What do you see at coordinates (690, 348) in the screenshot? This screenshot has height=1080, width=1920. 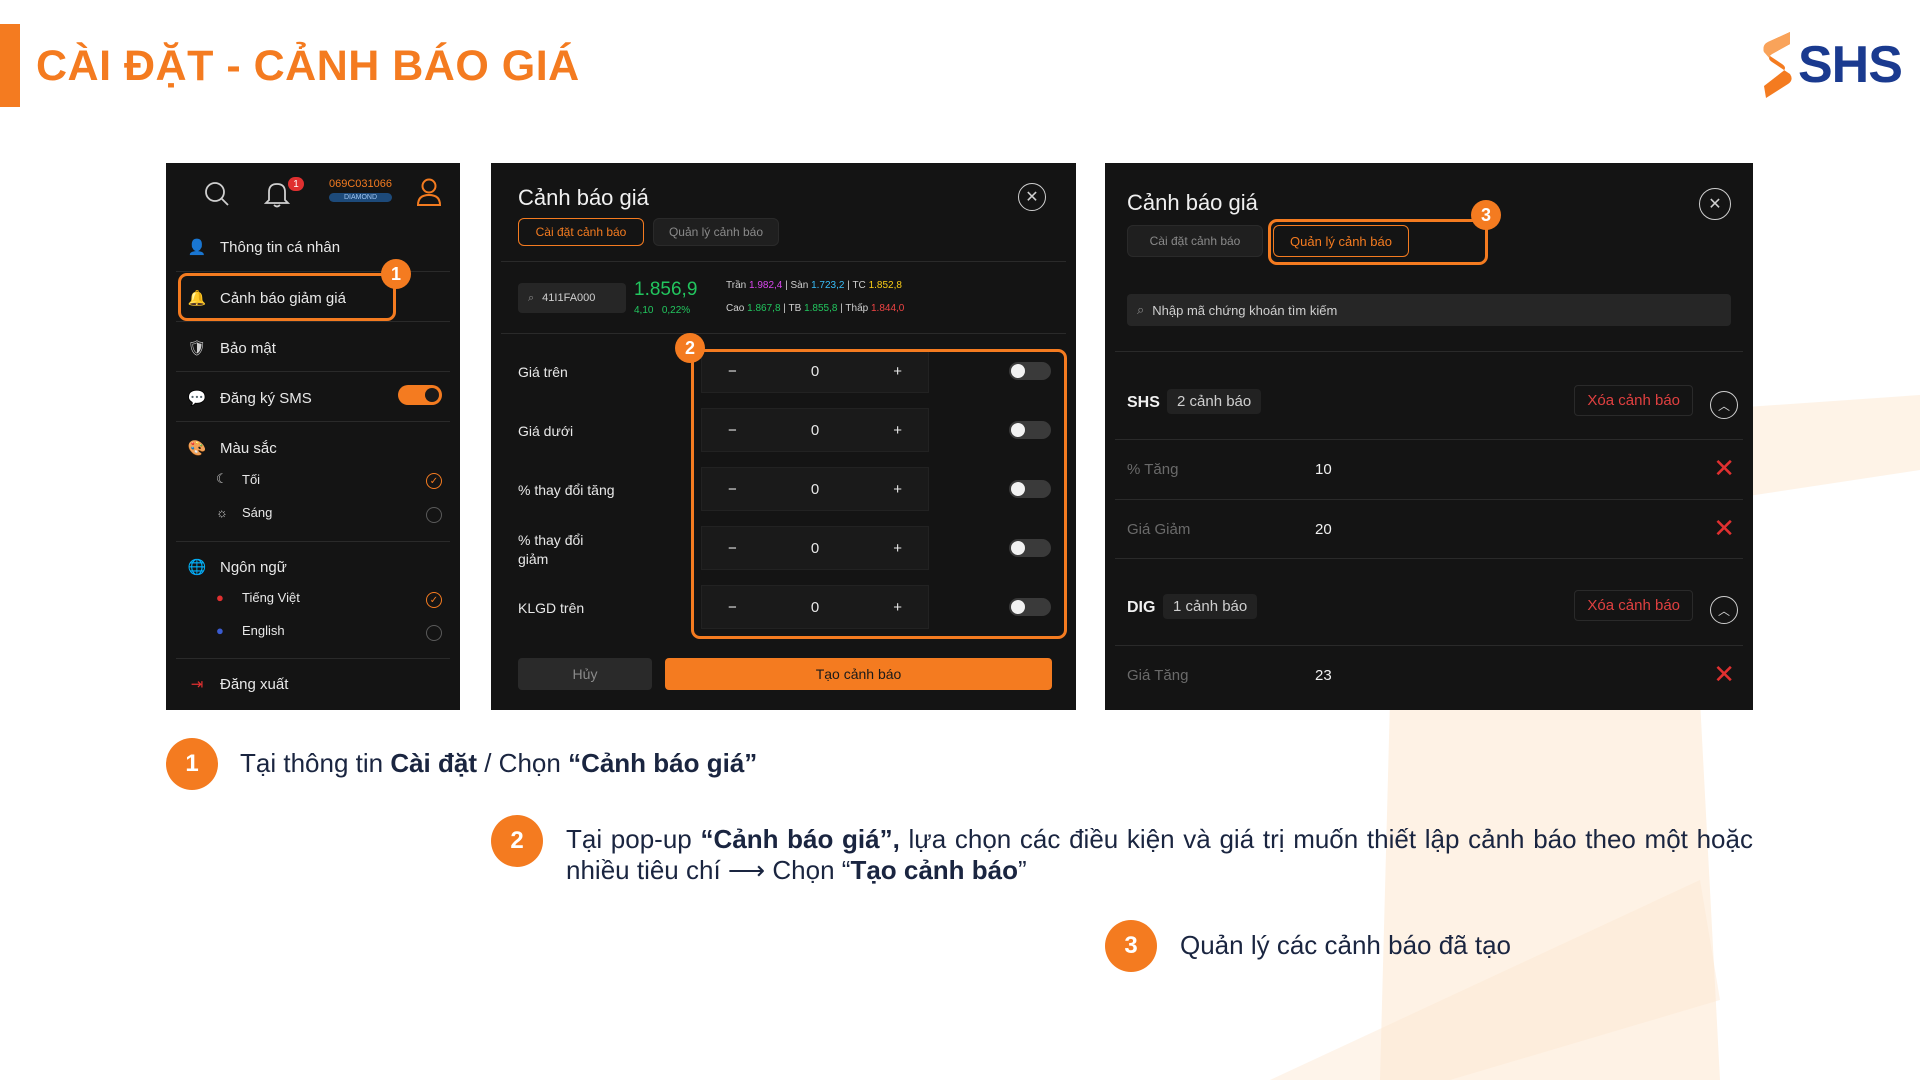 I see `callout-2: 2` at bounding box center [690, 348].